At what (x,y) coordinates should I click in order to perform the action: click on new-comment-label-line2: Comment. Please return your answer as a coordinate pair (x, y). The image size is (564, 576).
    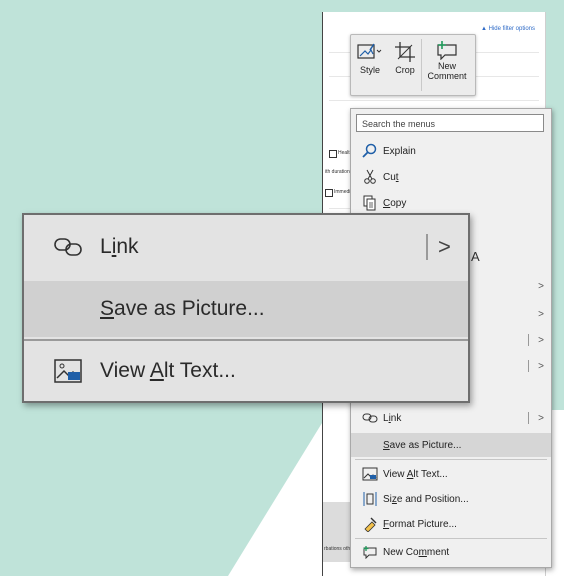
    Looking at the image, I should click on (447, 76).